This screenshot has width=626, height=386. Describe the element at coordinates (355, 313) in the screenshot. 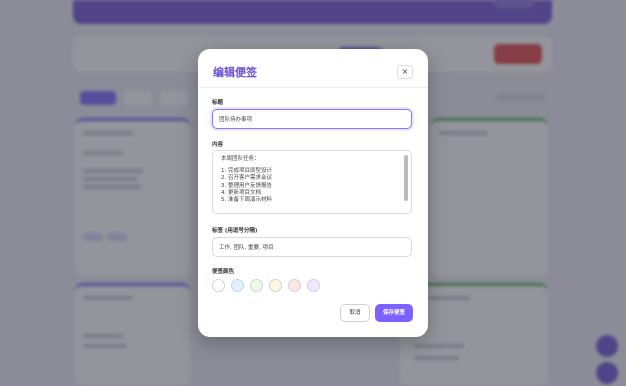

I see `cancel-button: 取消` at that location.